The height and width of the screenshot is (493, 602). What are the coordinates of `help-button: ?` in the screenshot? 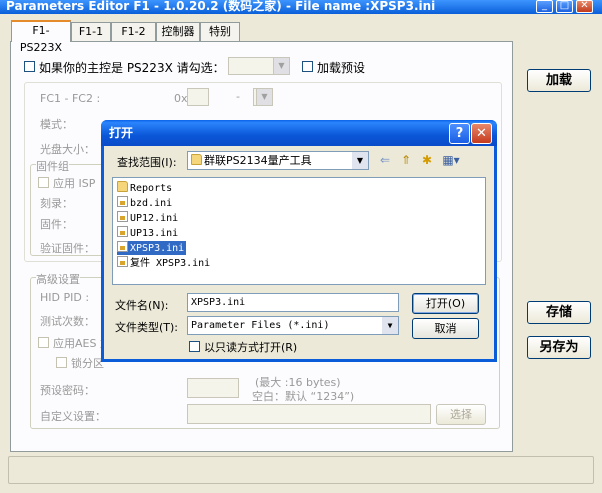 It's located at (459, 133).